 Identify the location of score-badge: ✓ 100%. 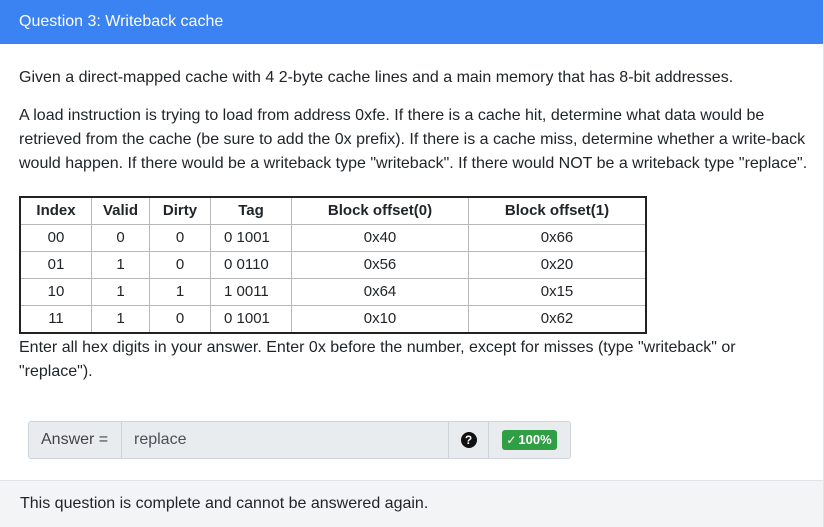
(529, 440).